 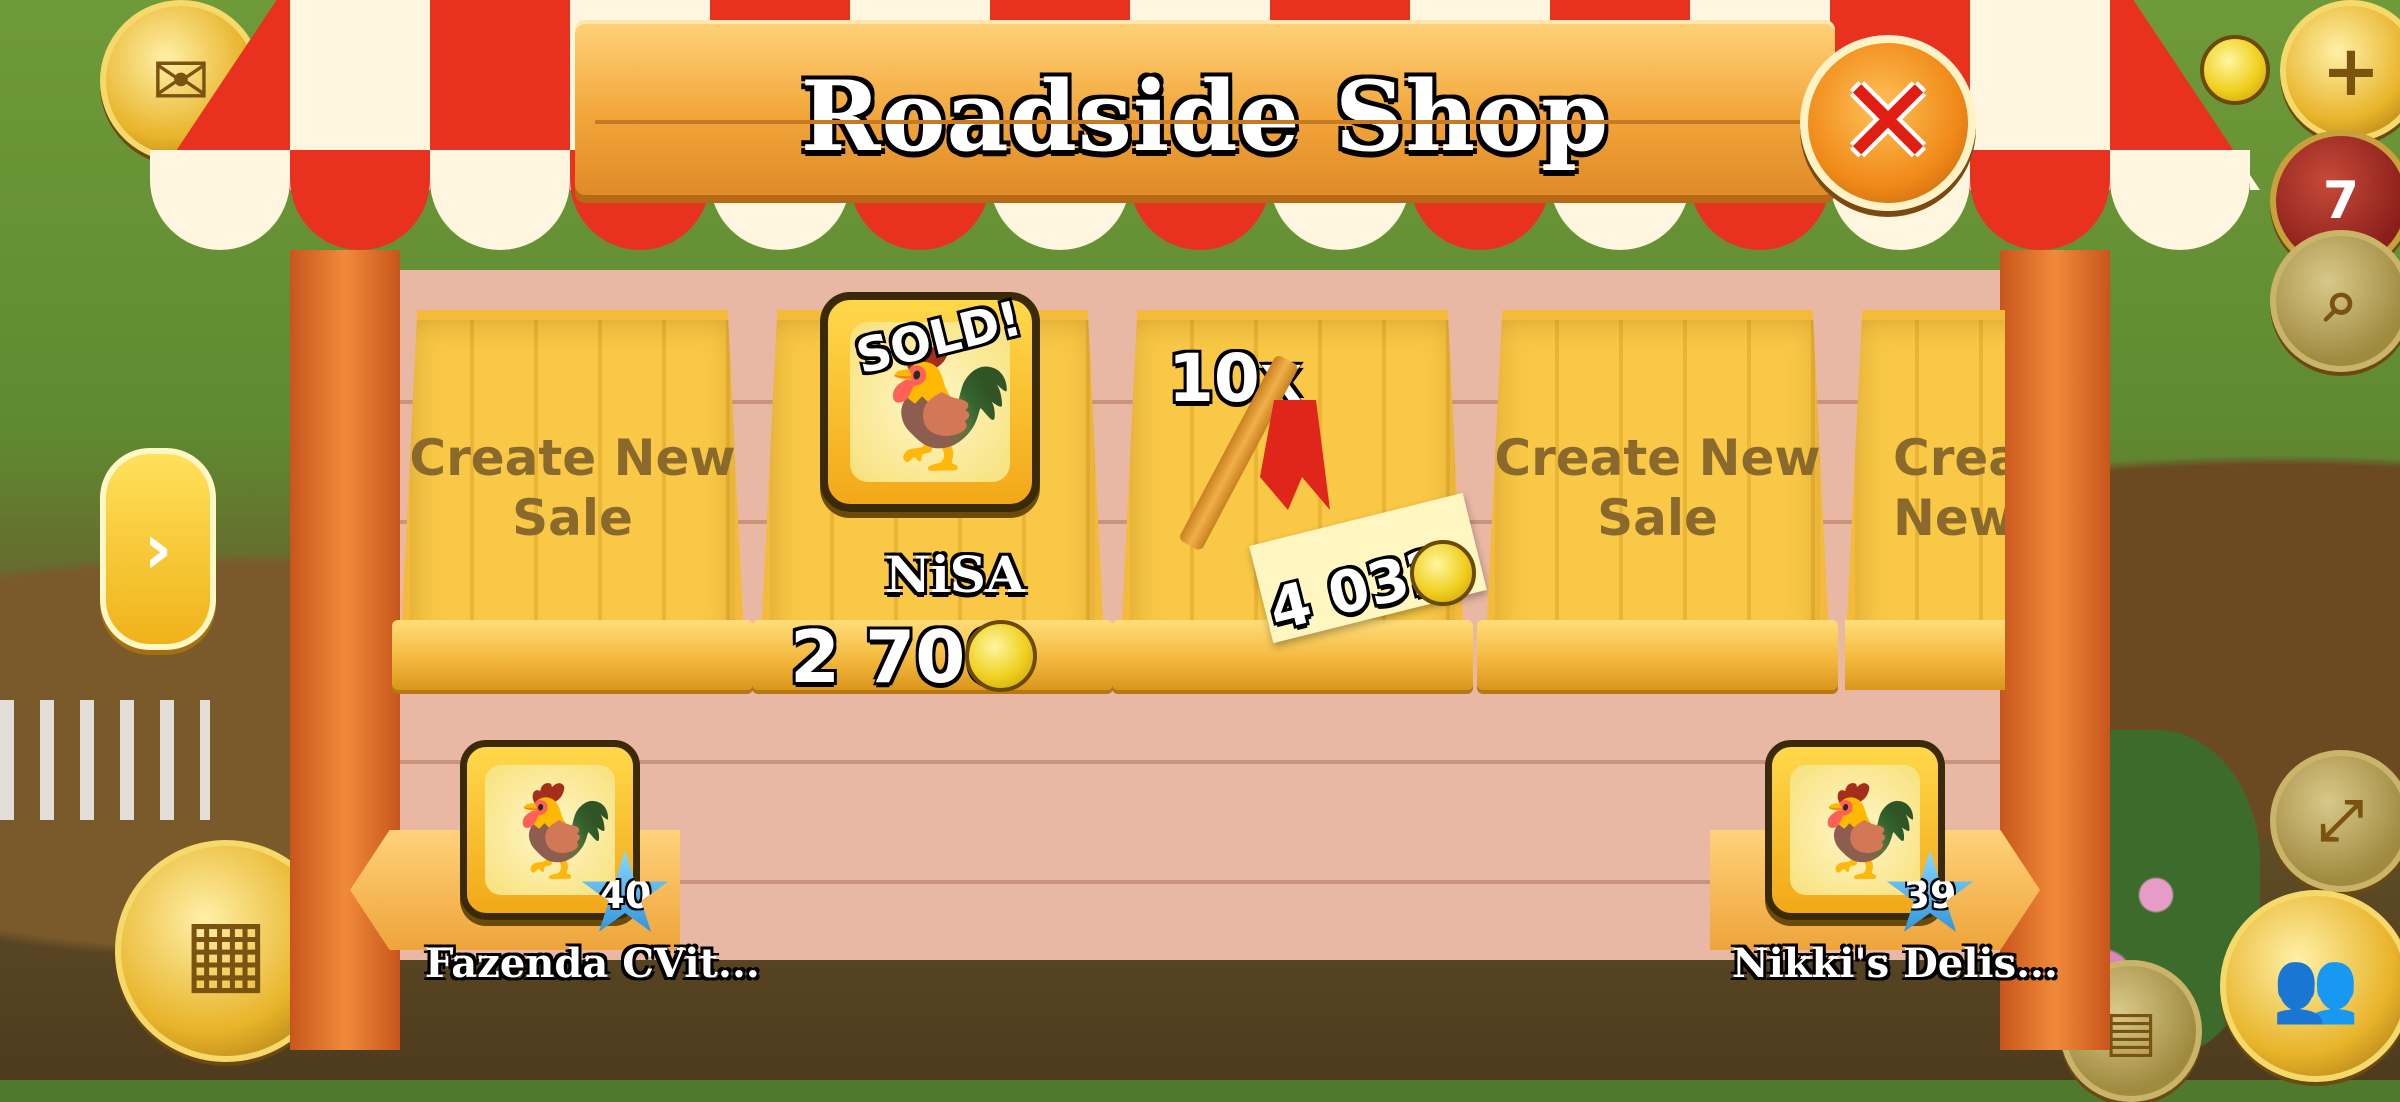 What do you see at coordinates (2055, 650) in the screenshot?
I see `stall-post-right` at bounding box center [2055, 650].